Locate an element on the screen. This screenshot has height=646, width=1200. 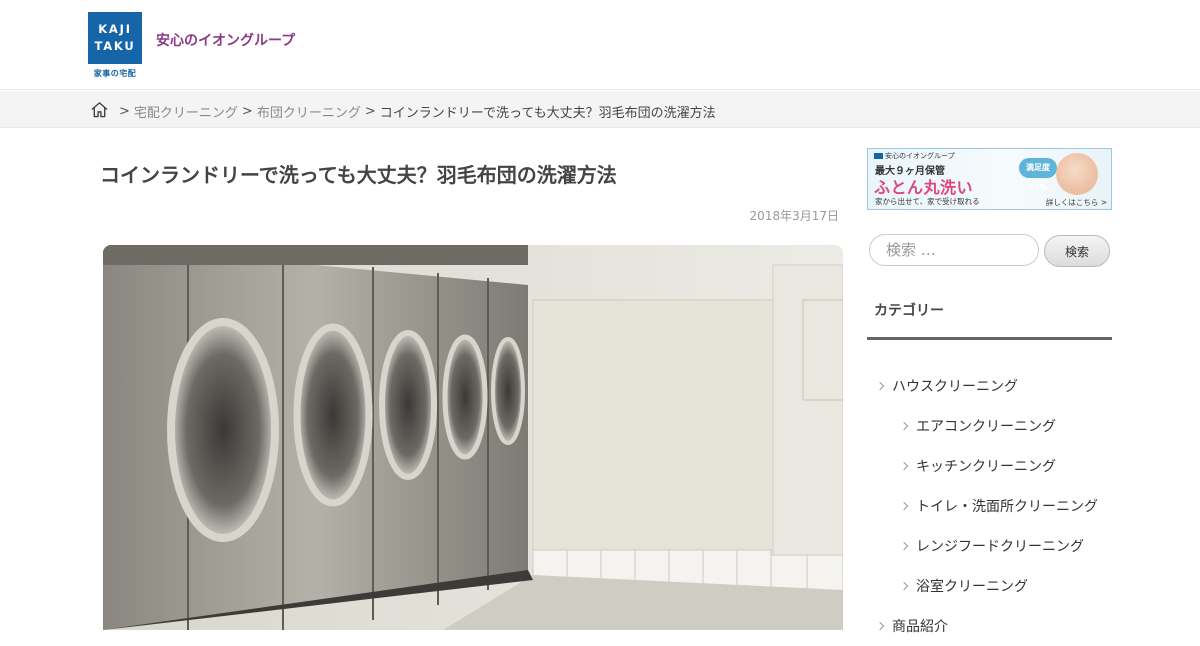
post-date: 2018年3月17日 is located at coordinates (794, 216).